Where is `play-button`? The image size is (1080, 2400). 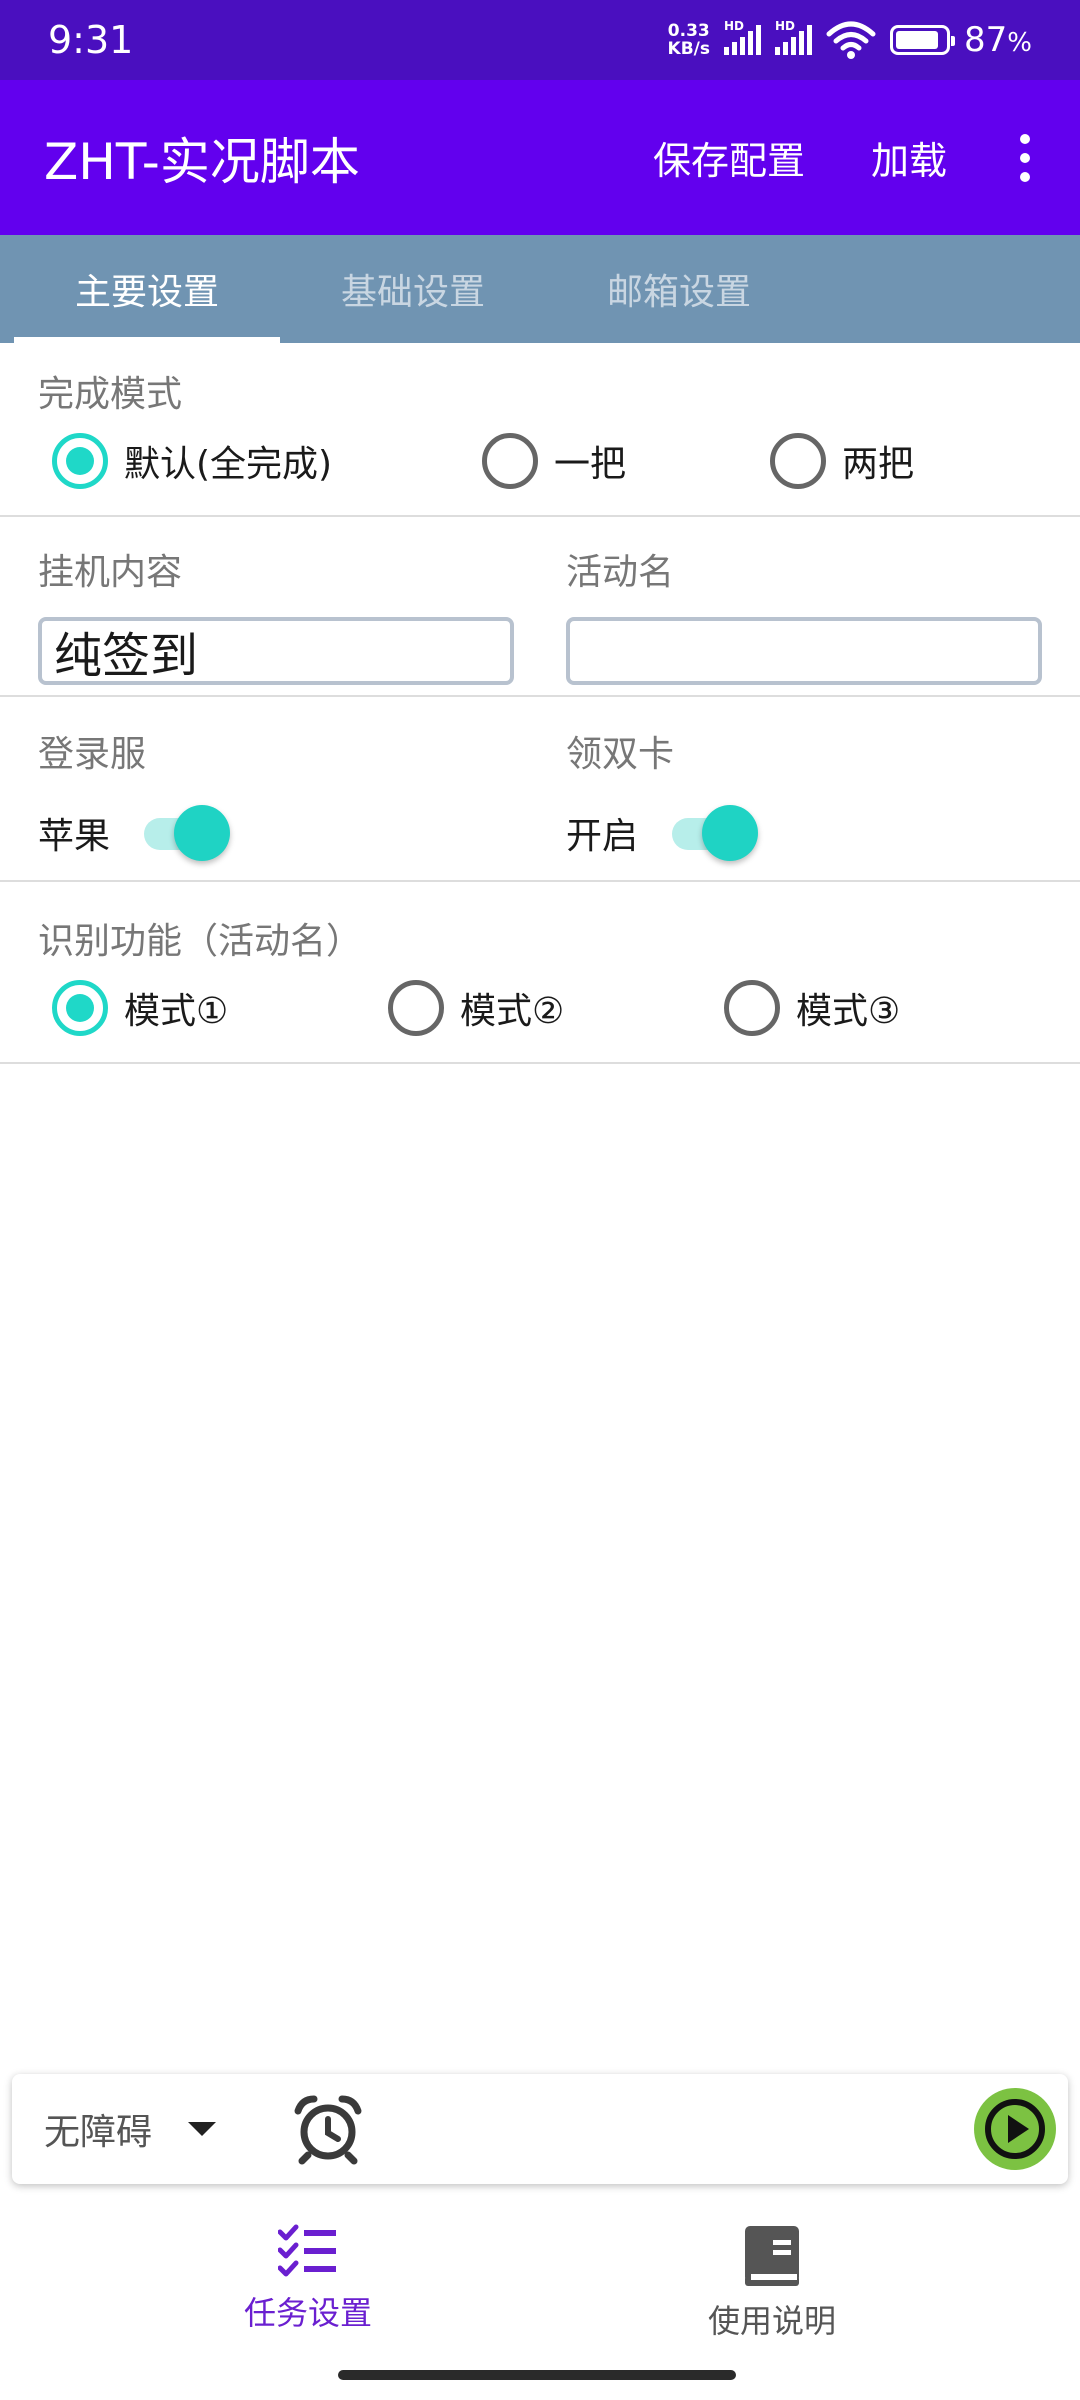
play-button is located at coordinates (1015, 2129).